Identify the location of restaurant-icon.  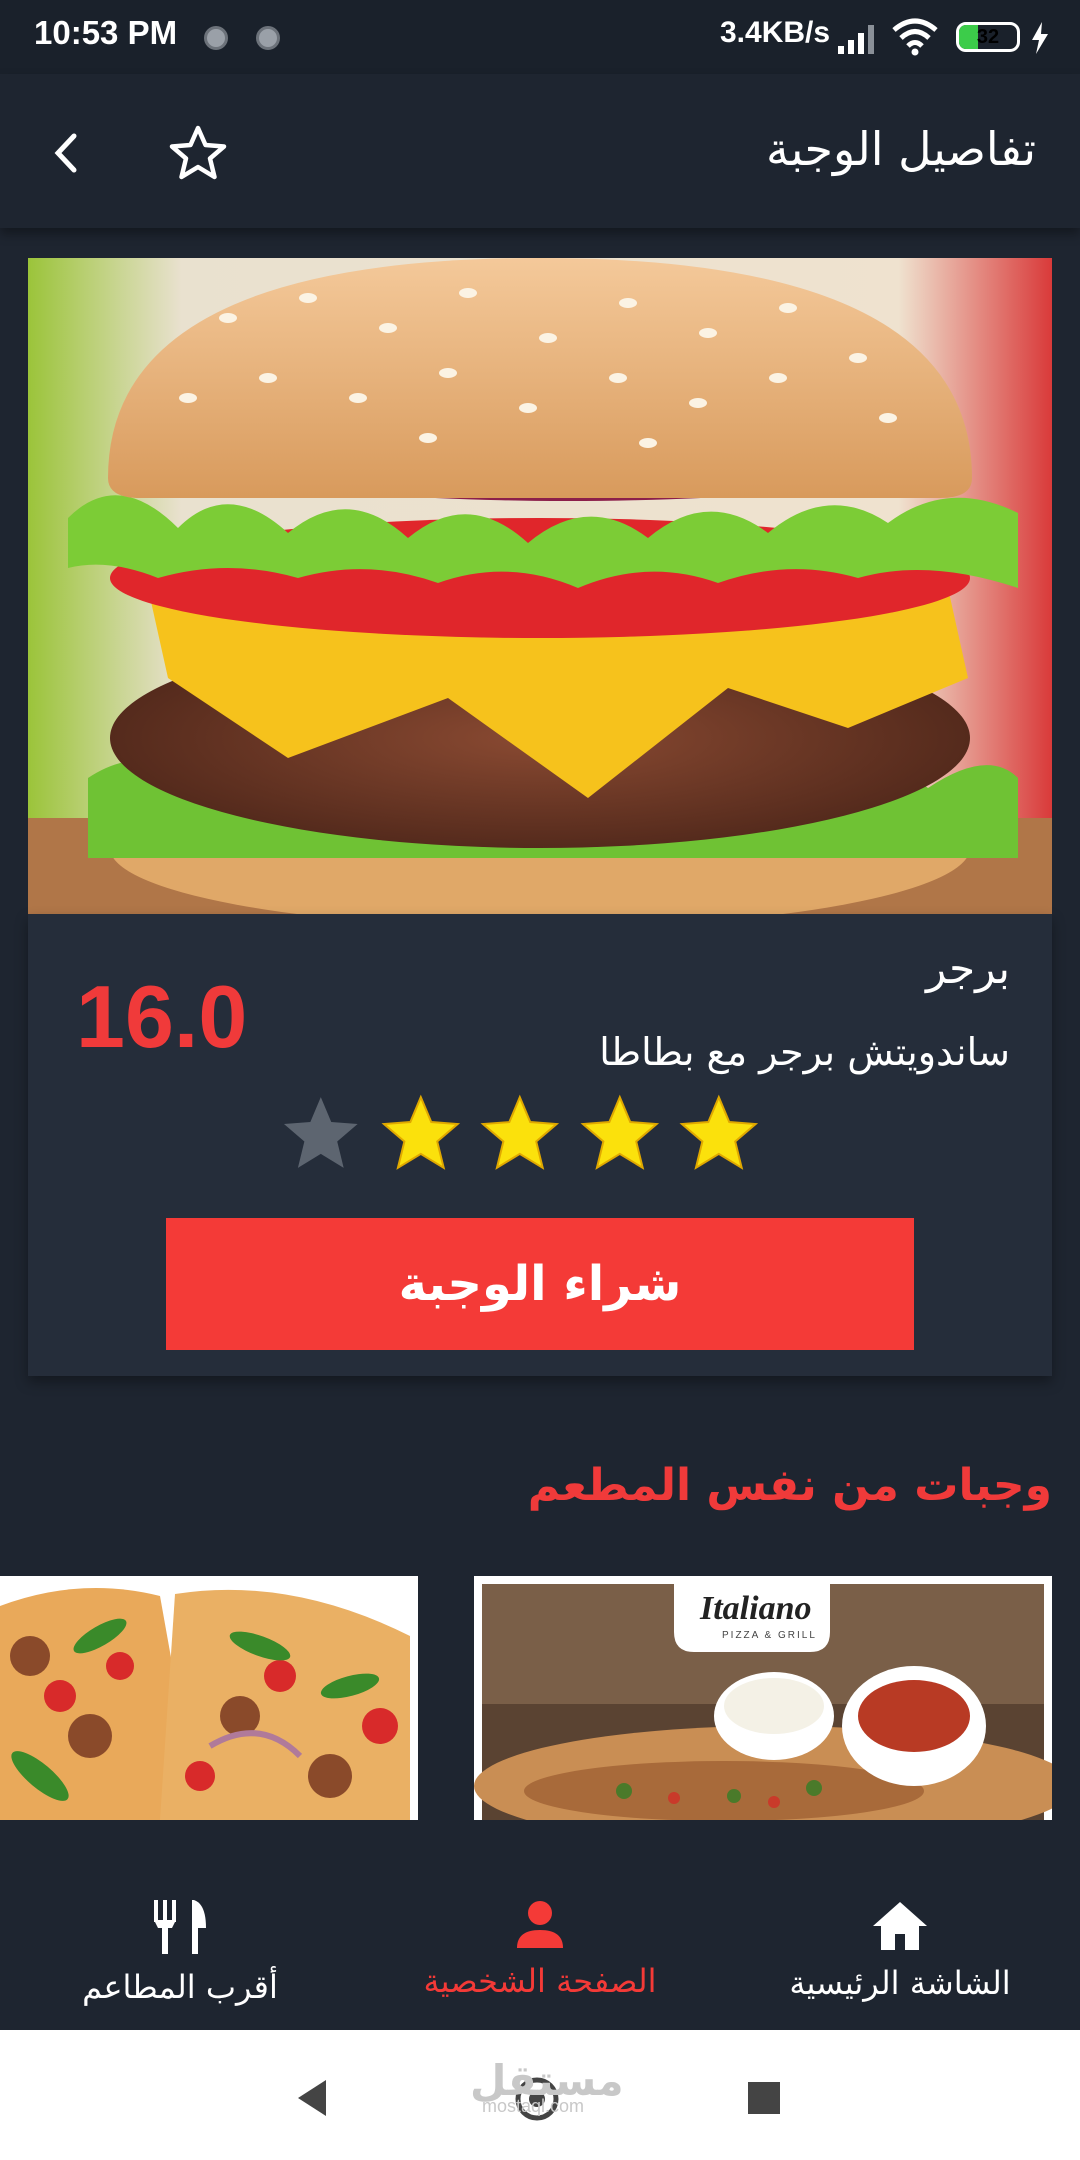
(180, 1927).